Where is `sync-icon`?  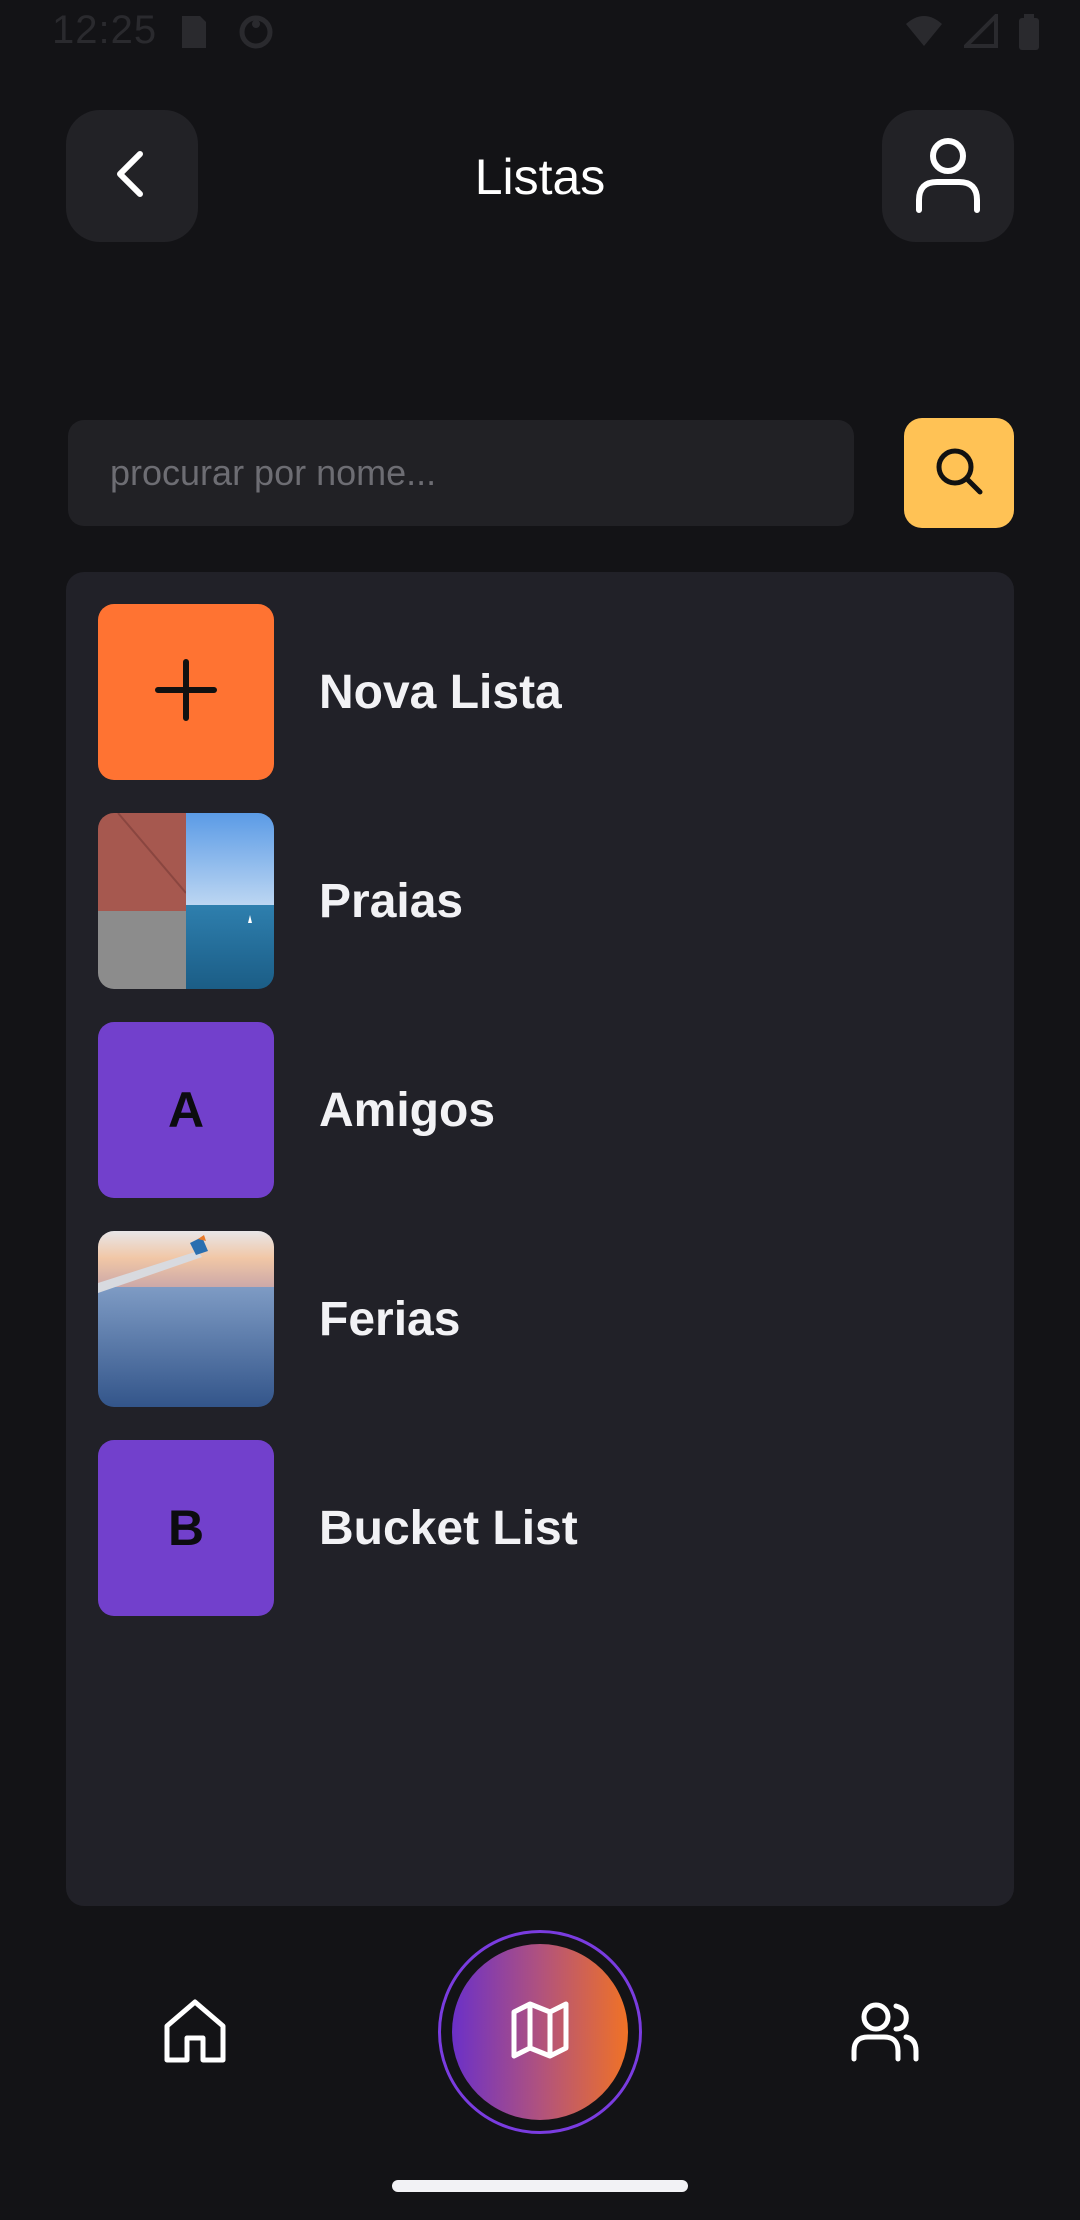
sync-icon is located at coordinates (256, 34).